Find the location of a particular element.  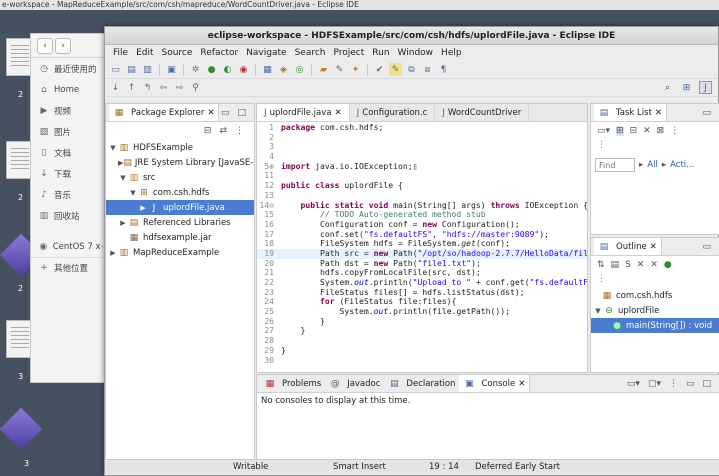

open-console-icon: ▢▾ is located at coordinates (654, 384).